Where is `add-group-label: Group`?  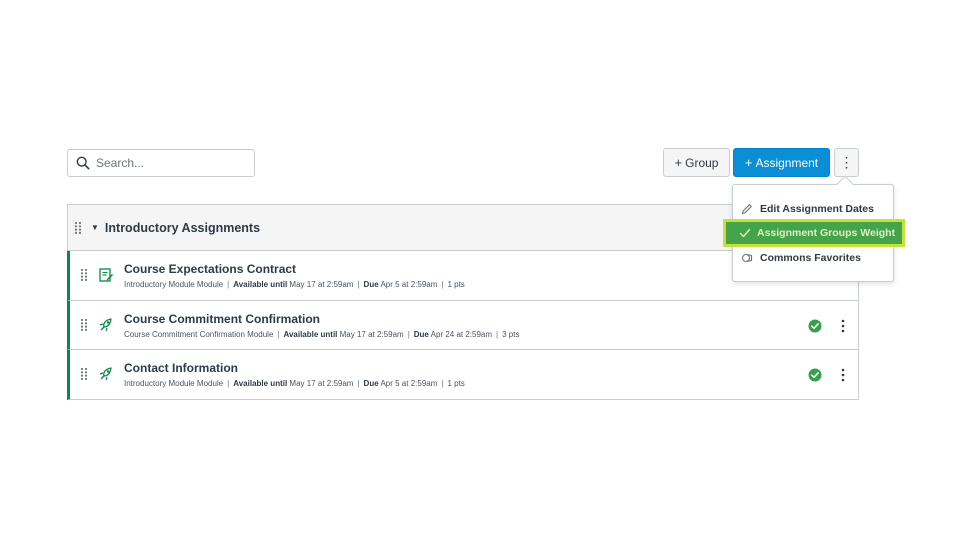
add-group-label: Group is located at coordinates (702, 162).